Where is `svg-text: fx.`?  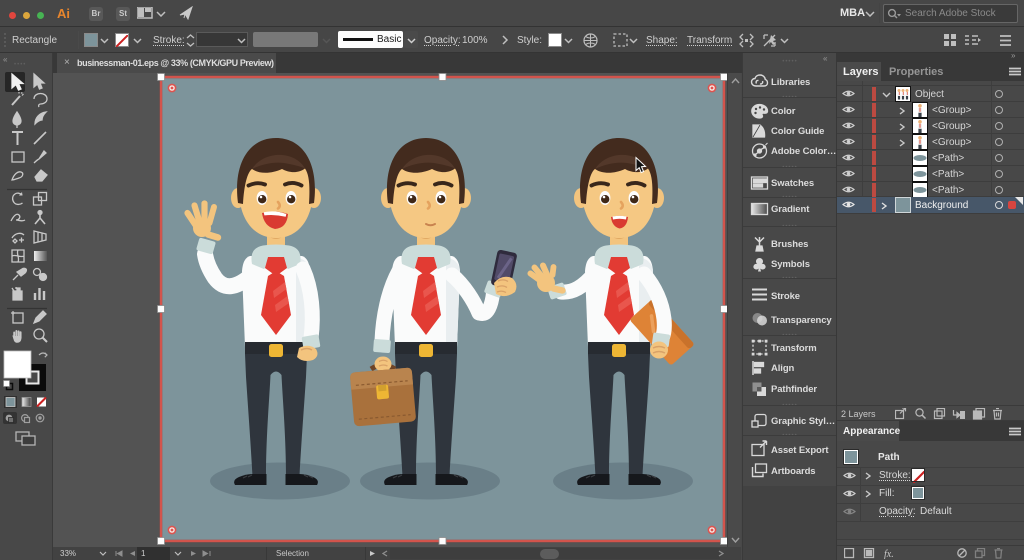 svg-text: fx. is located at coordinates (889, 554).